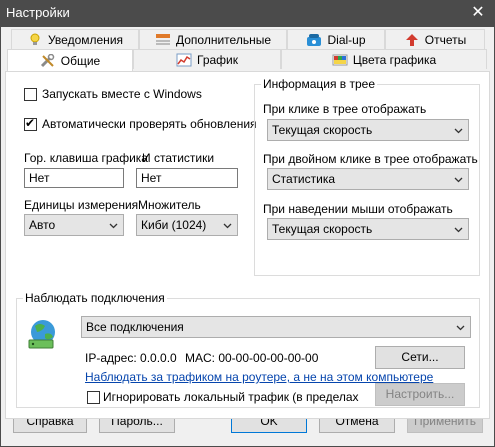 The height and width of the screenshot is (447, 495). I want to click on checkmark-icon: ✔, so click(30, 123).